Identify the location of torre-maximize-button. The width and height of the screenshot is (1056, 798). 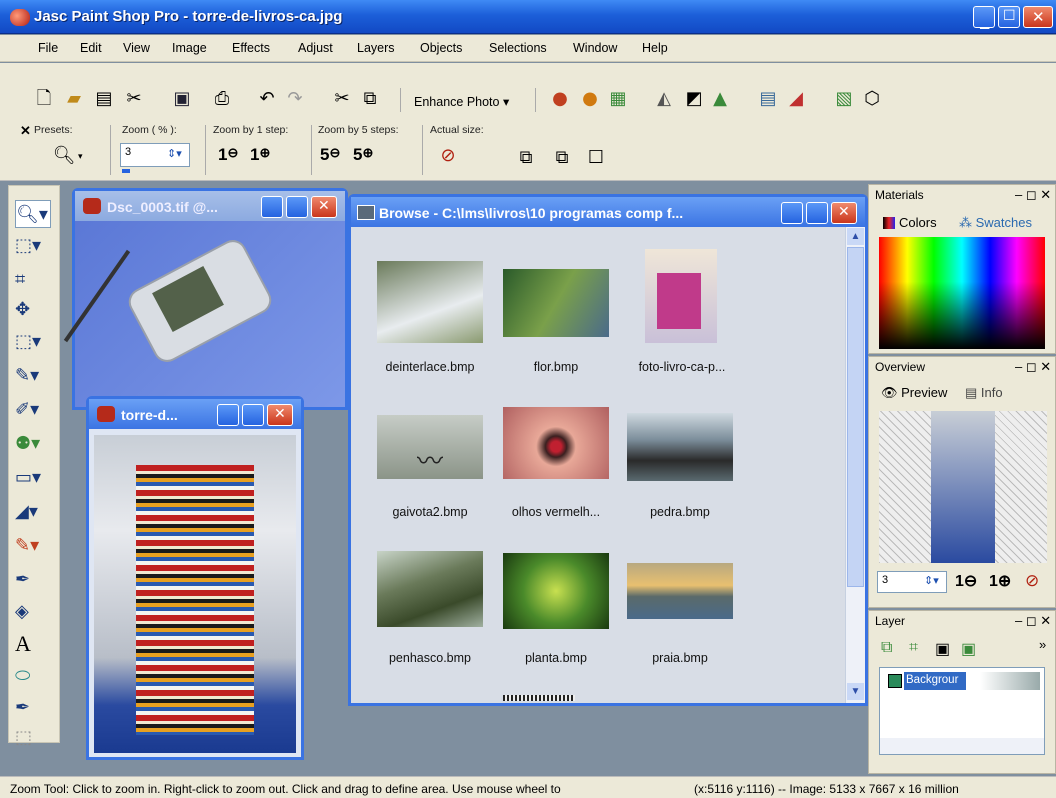
(253, 415).